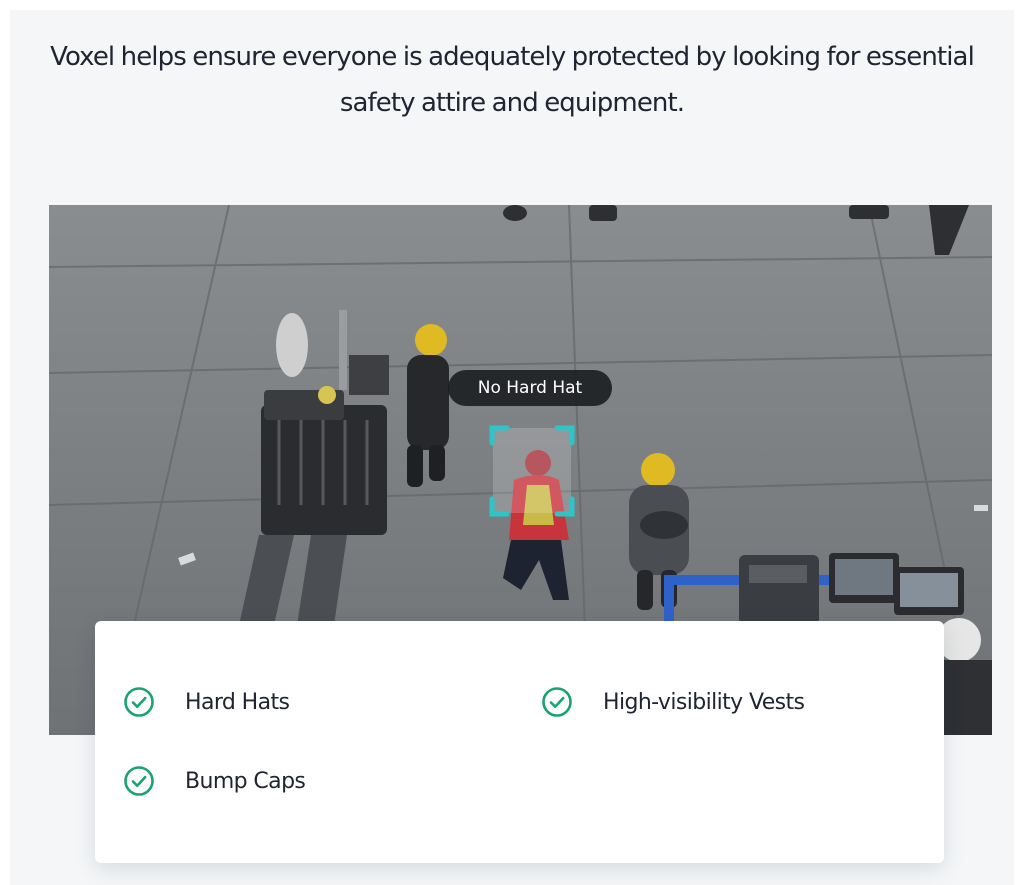 The width and height of the screenshot is (1024, 885). I want to click on feature-hard-hats: Hard Hats, so click(206, 702).